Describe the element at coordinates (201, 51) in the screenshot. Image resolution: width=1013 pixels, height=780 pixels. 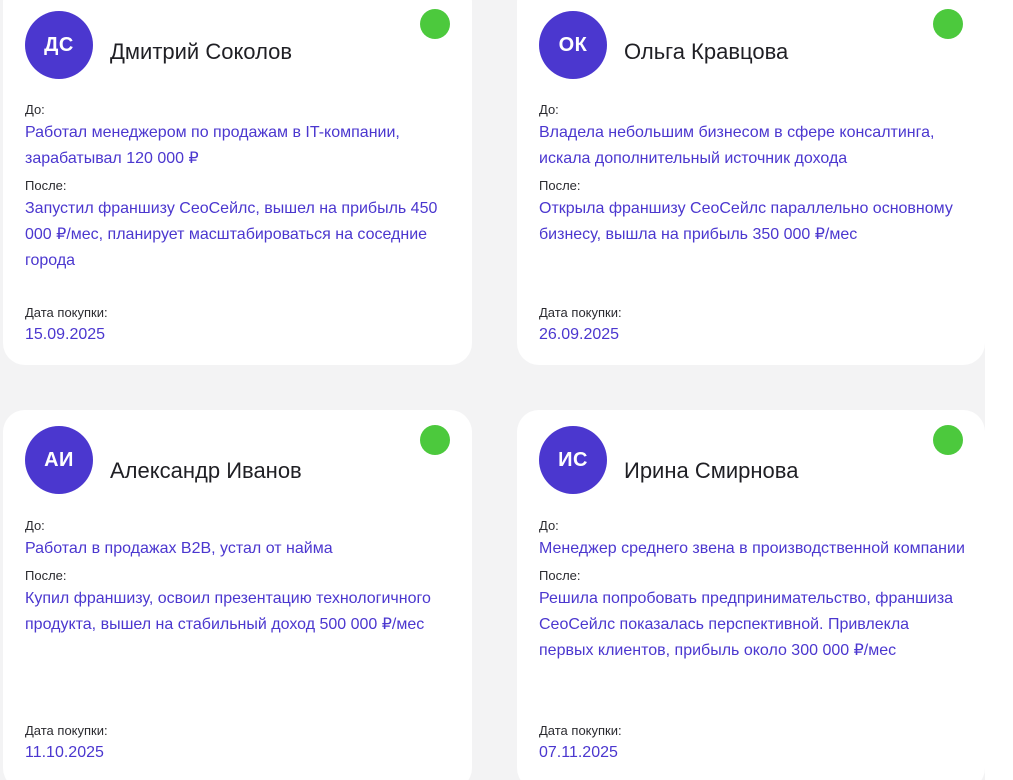
I see `client-name: Дмитрий Соколов` at that location.